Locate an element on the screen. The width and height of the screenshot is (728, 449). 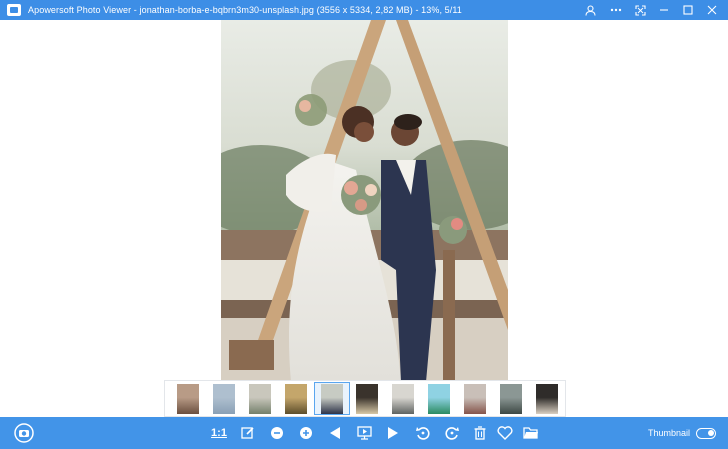
open-folder-button is located at coordinates (531, 433).